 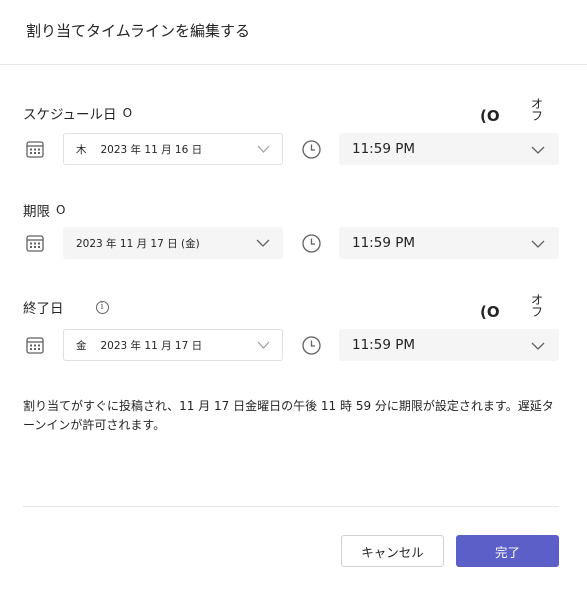 What do you see at coordinates (449, 243) in the screenshot?
I see `due-time-picker: 11:59 PM` at bounding box center [449, 243].